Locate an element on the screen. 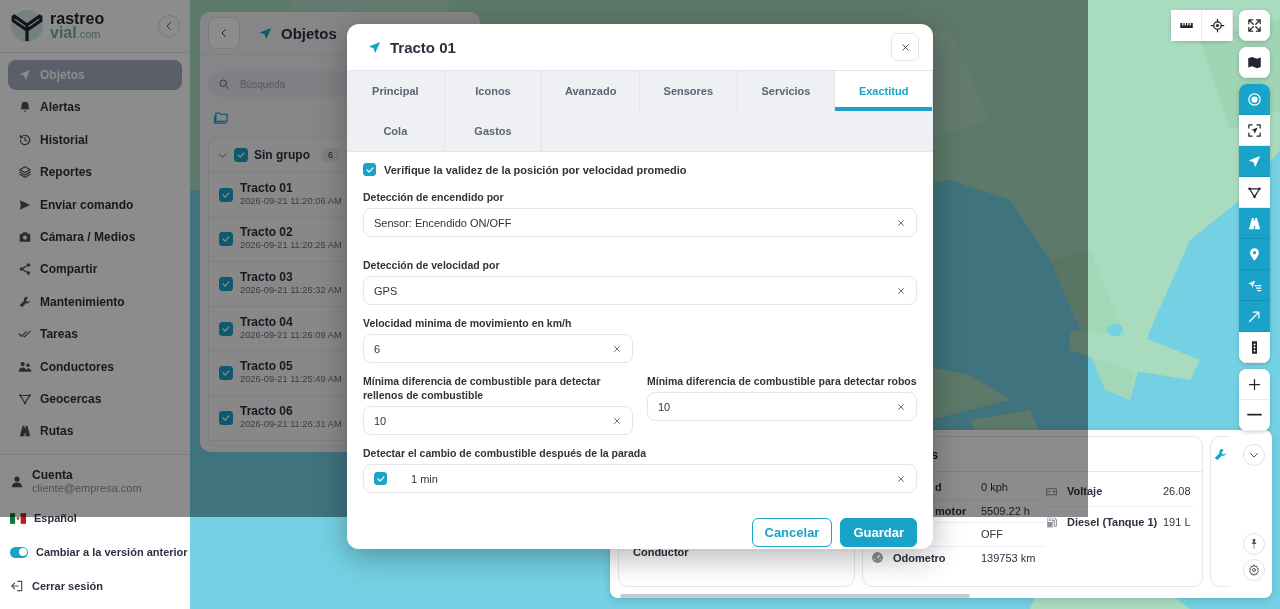  field-label: Detección de velocidad por is located at coordinates (432, 265).